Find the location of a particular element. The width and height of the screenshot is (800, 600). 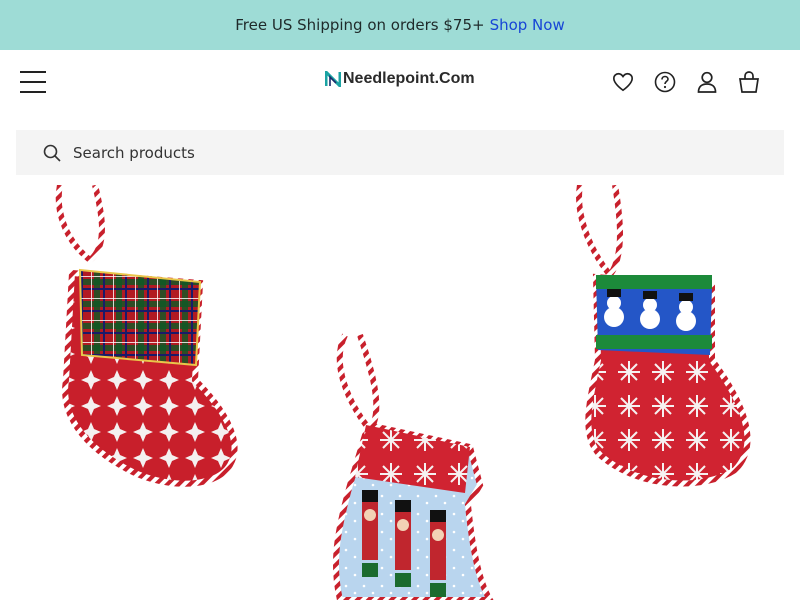

nutcracker-stocking is located at coordinates (413, 466).